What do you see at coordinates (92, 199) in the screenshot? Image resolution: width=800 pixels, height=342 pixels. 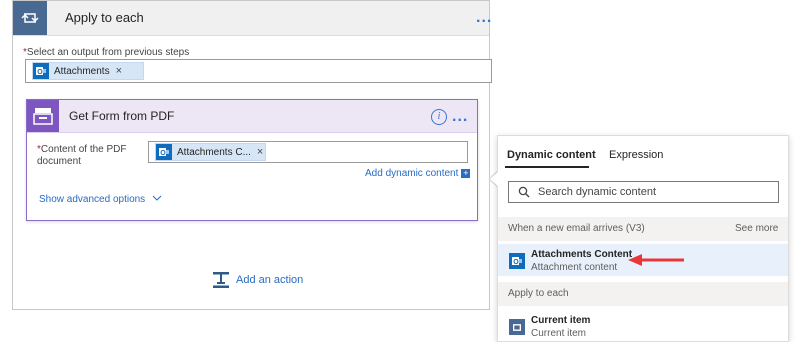 I see `show-advanced-options-label: Show advanced options` at bounding box center [92, 199].